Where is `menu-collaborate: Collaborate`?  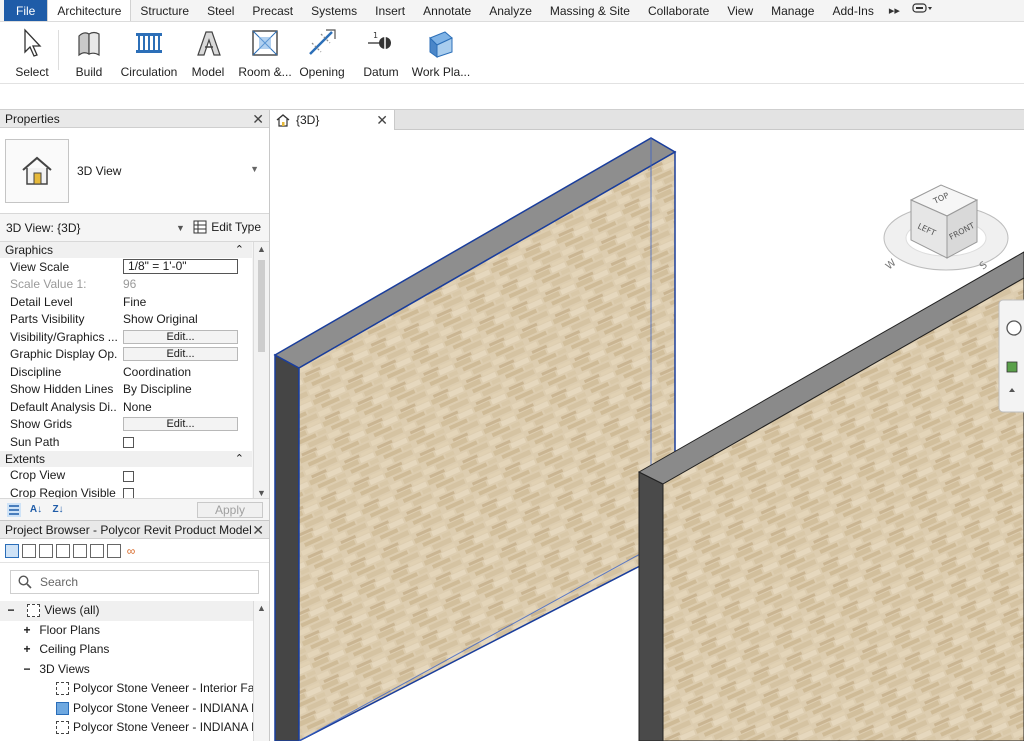 menu-collaborate: Collaborate is located at coordinates (678, 10).